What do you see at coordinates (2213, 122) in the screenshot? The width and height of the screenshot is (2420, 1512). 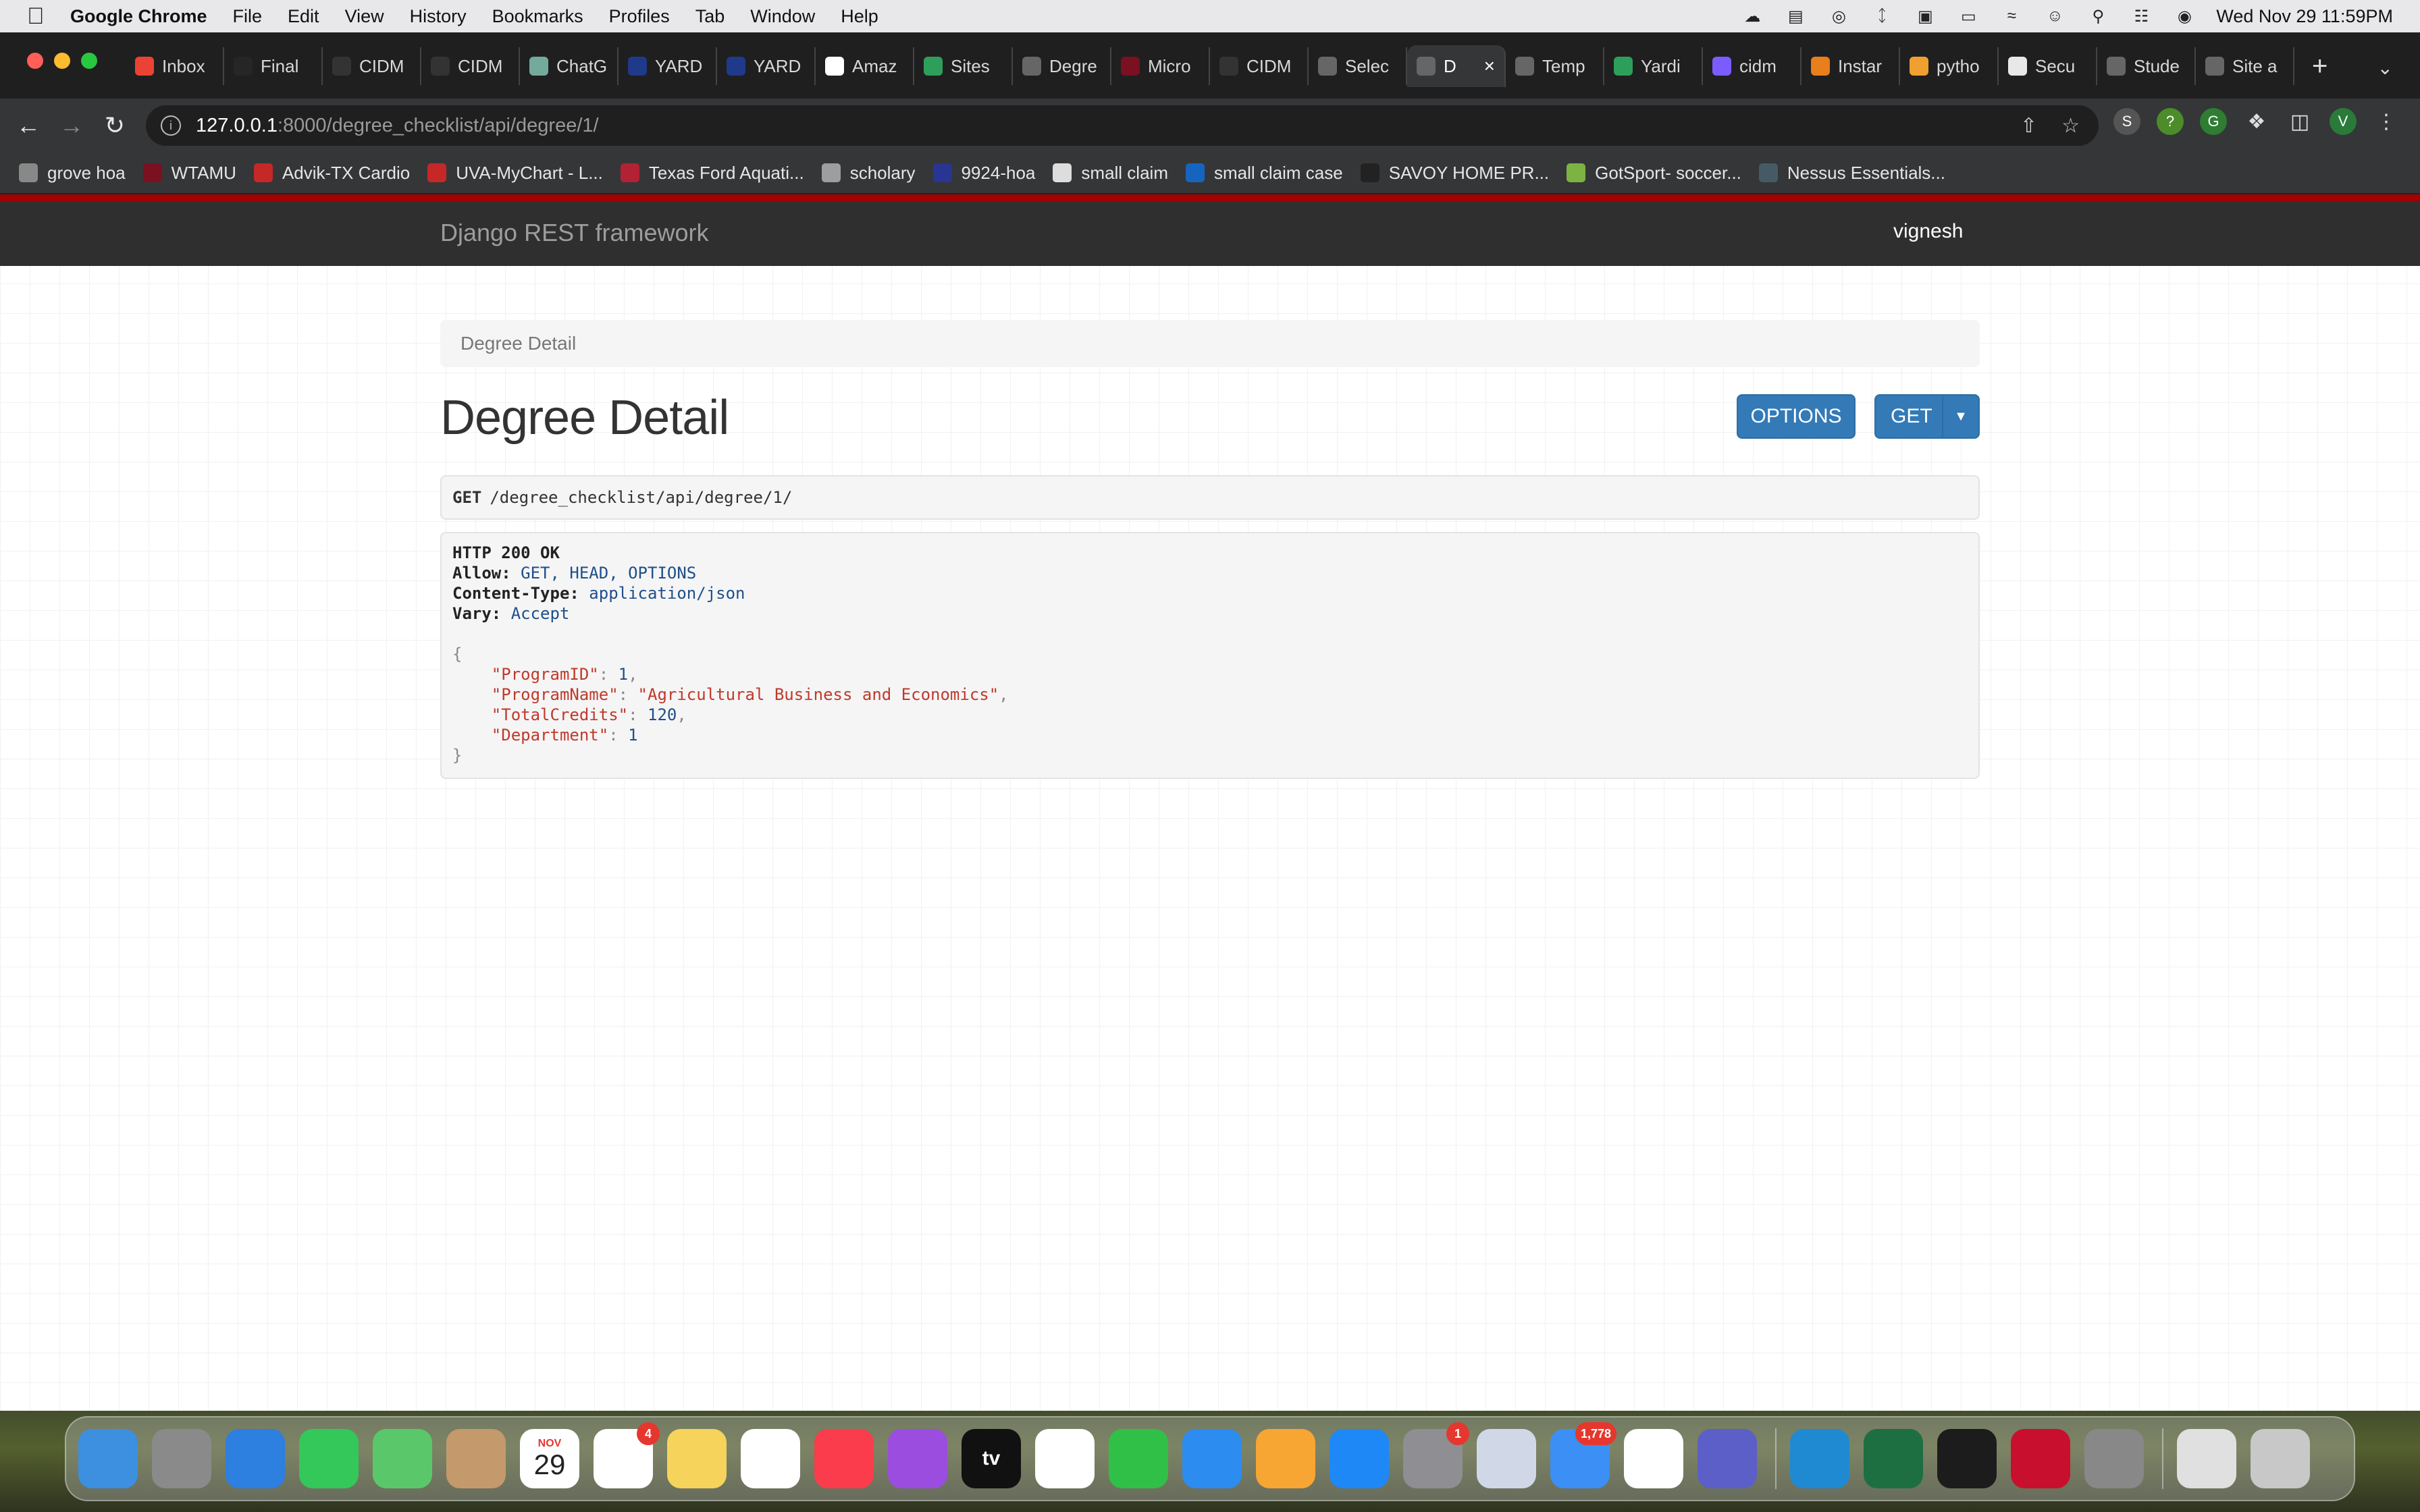 I see `extension-grammarly-icon: G` at bounding box center [2213, 122].